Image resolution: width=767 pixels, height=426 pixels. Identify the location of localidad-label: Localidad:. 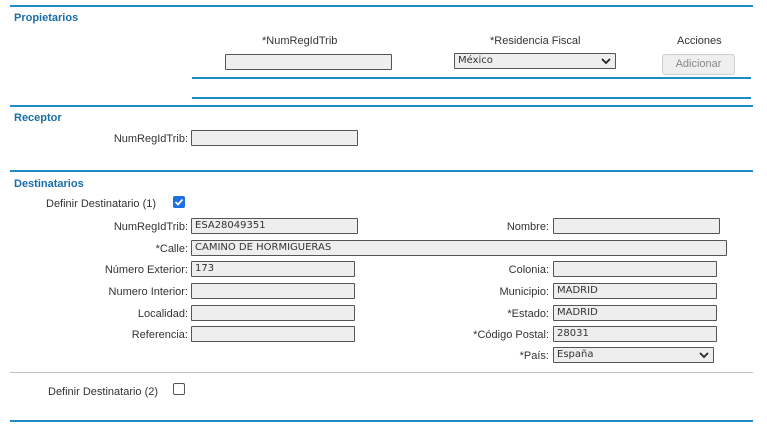
(162, 314).